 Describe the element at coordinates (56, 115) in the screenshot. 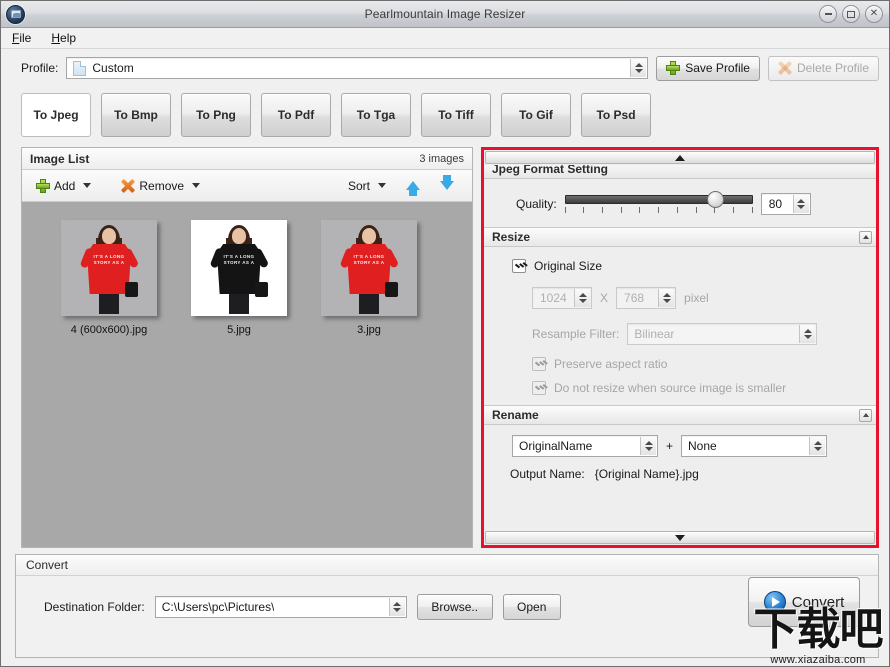

I see `tab-to-jpeg: To Jpeg` at that location.